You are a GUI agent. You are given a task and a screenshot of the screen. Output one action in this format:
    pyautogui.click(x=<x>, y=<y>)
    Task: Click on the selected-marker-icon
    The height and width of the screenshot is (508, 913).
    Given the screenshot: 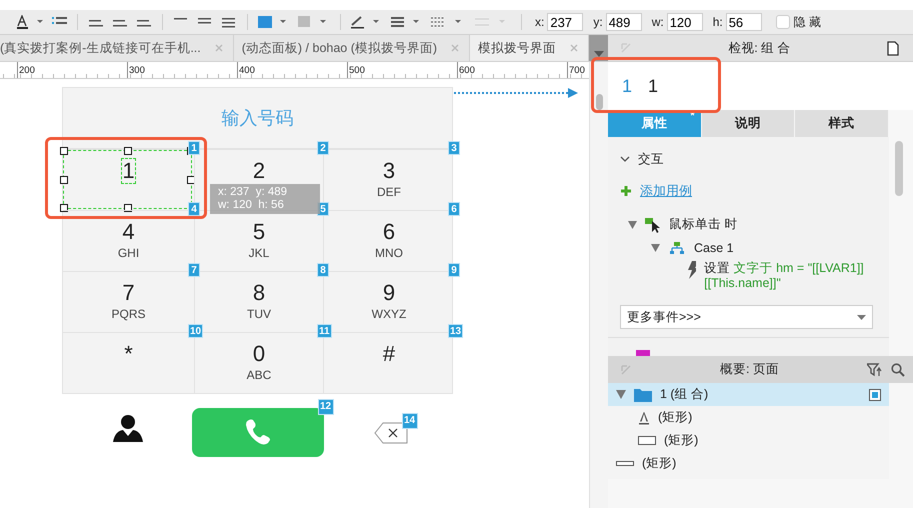 What is the action you would take?
    pyautogui.click(x=875, y=394)
    